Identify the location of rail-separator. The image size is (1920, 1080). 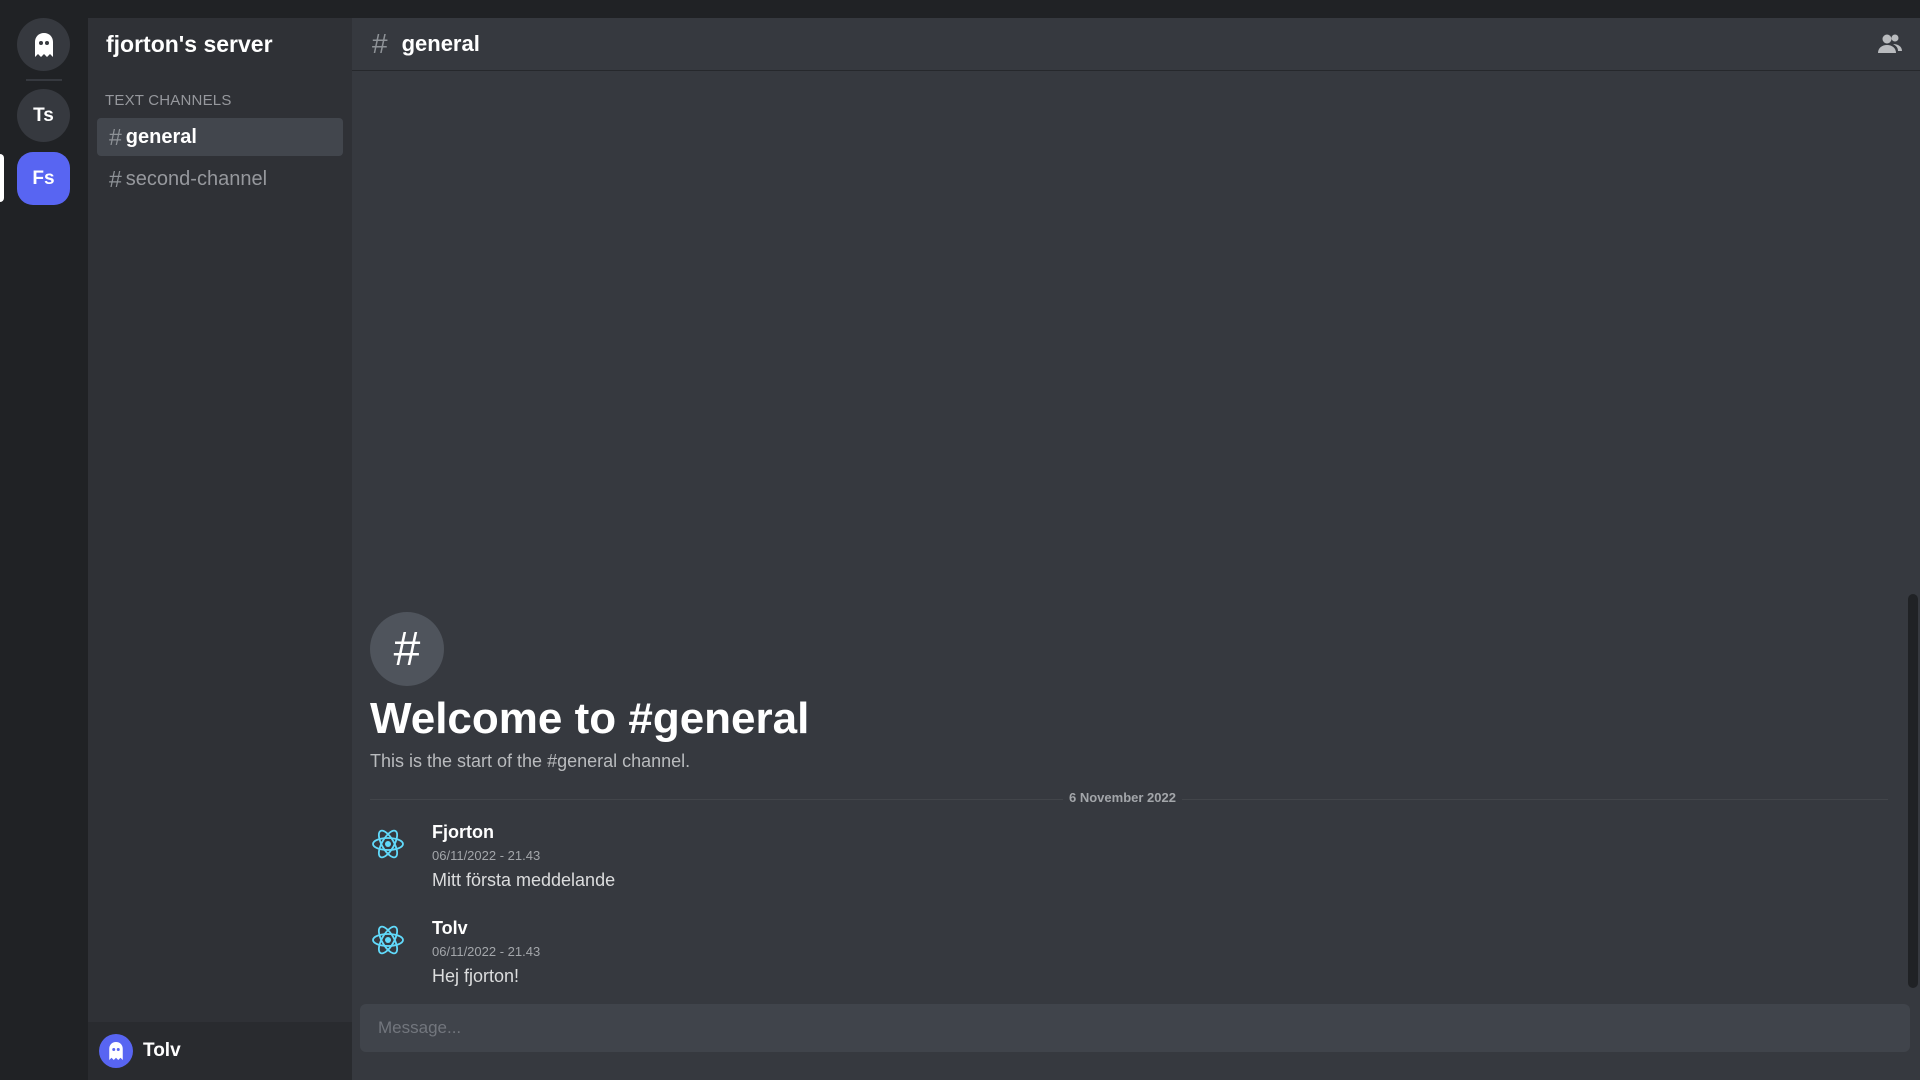
(44, 80).